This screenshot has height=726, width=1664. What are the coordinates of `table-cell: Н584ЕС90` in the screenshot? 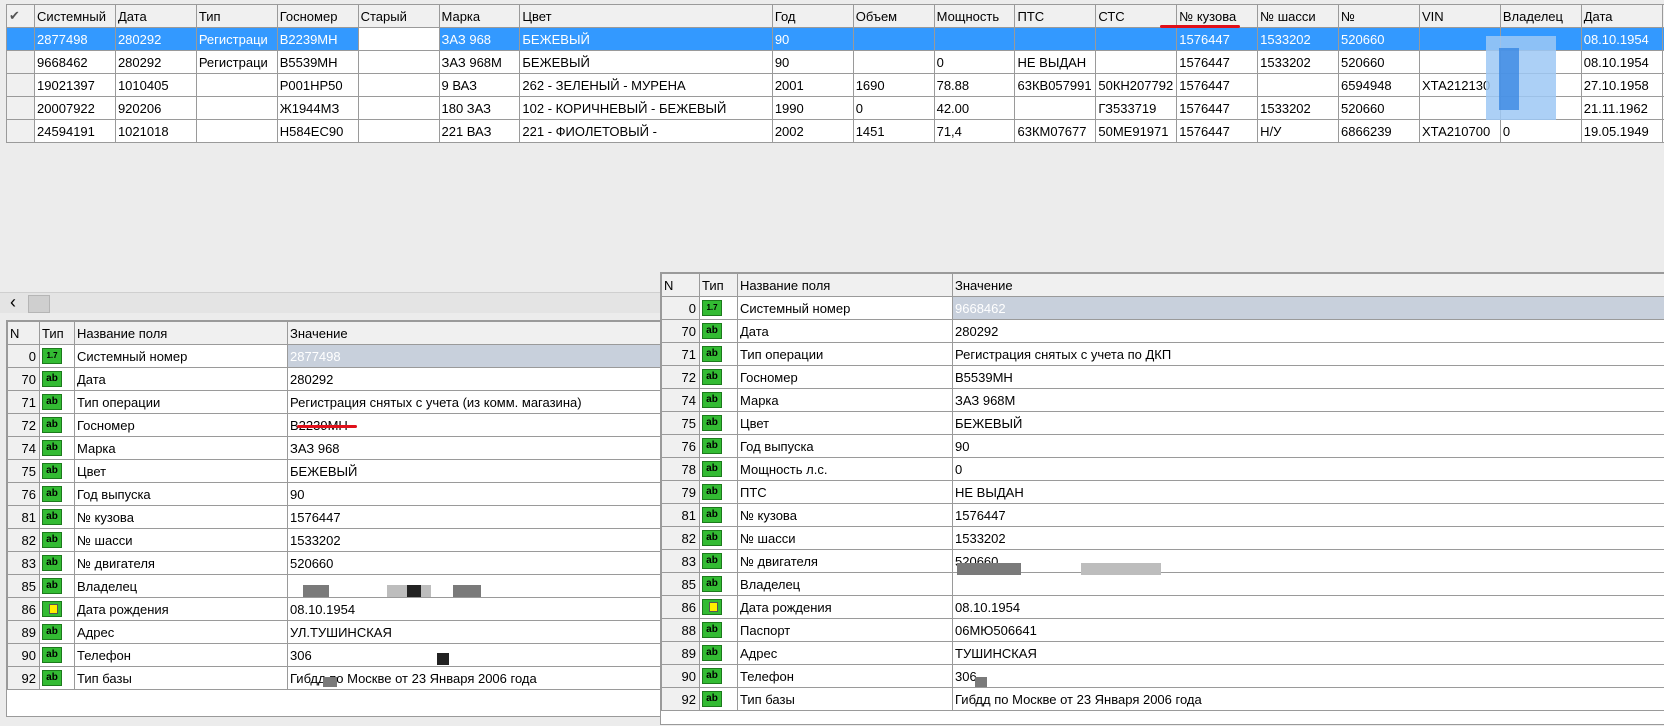 It's located at (317, 131).